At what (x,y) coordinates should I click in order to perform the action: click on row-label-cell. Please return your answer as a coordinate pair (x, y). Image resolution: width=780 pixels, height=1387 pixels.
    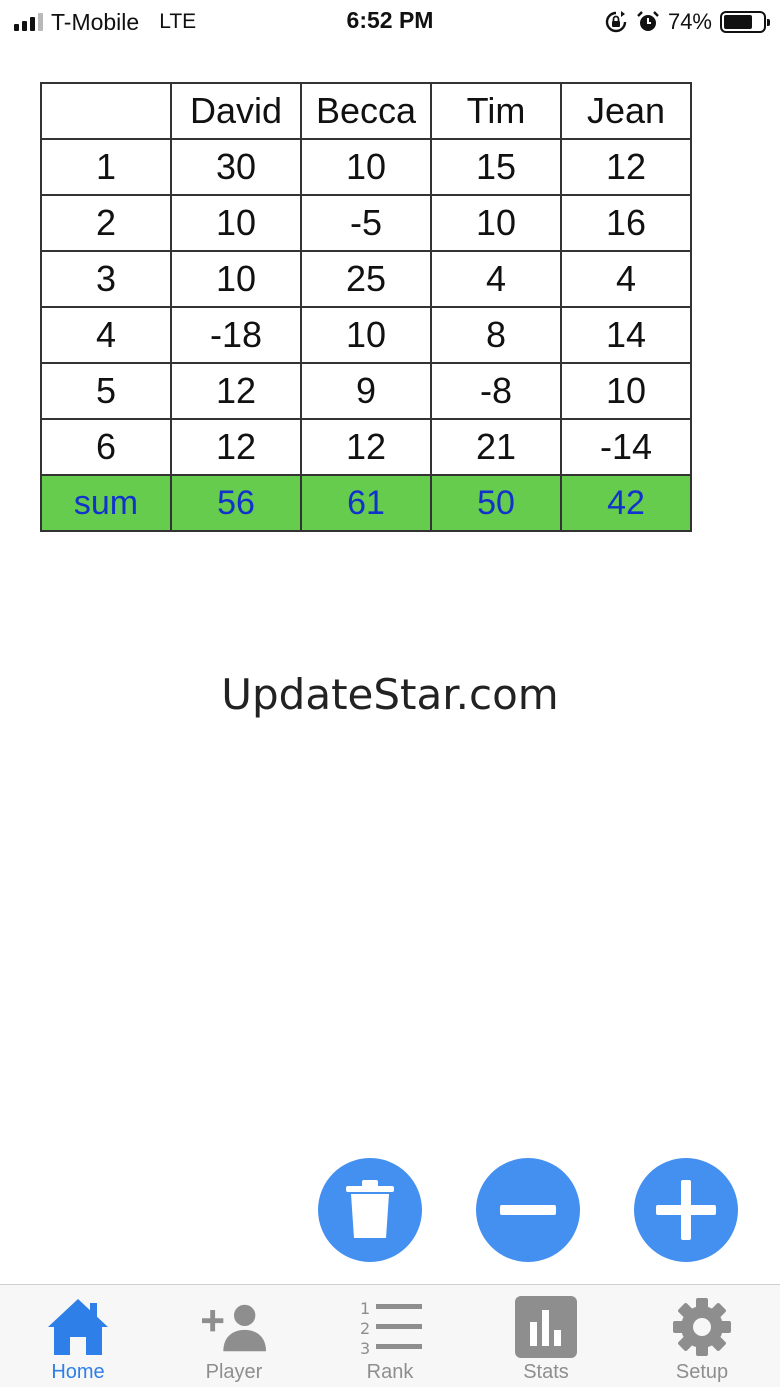
    Looking at the image, I should click on (106, 111).